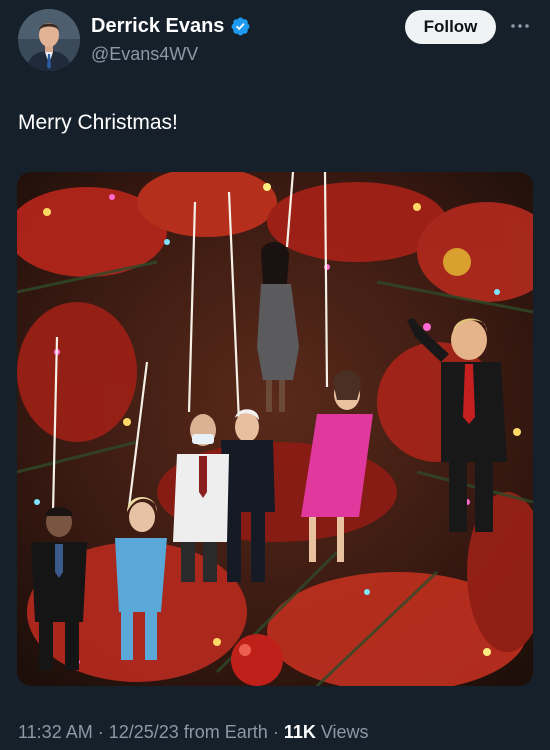 This screenshot has height=750, width=550. What do you see at coordinates (520, 26) in the screenshot?
I see `more-options-icon` at bounding box center [520, 26].